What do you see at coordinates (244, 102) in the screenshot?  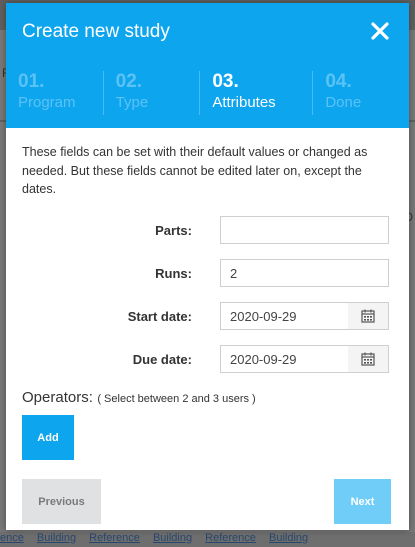 I see `step-label: Attributes` at bounding box center [244, 102].